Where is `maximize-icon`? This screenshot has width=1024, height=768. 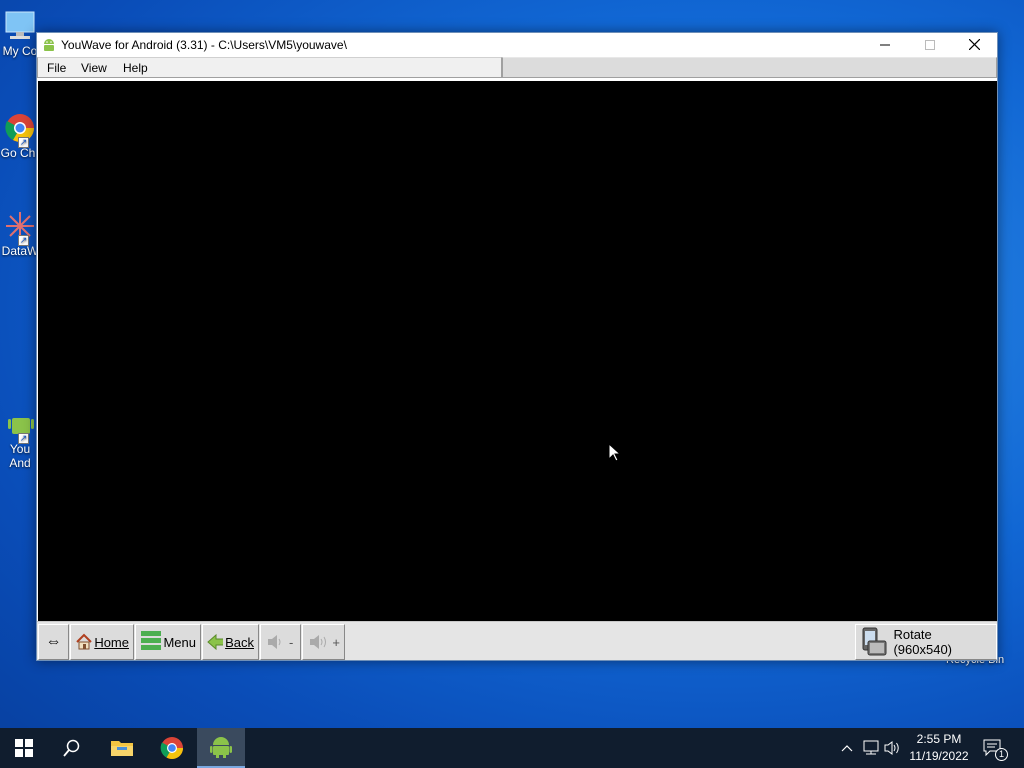
maximize-icon is located at coordinates (929, 45).